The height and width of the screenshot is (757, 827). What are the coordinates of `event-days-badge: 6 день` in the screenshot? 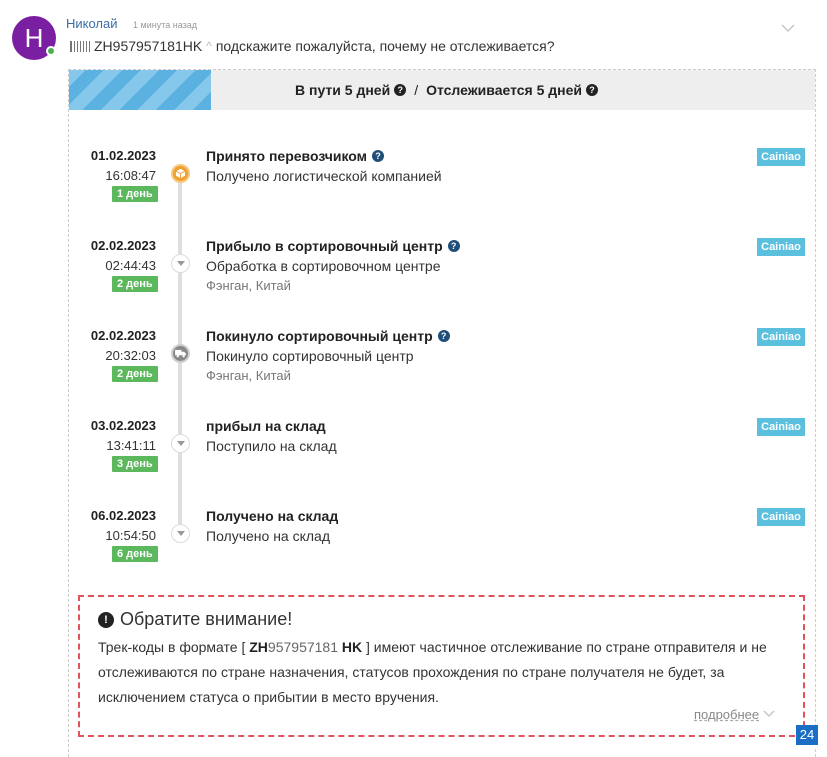 It's located at (135, 554).